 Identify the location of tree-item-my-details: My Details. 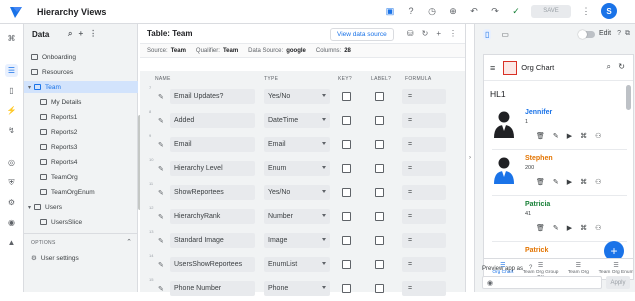
(60, 102).